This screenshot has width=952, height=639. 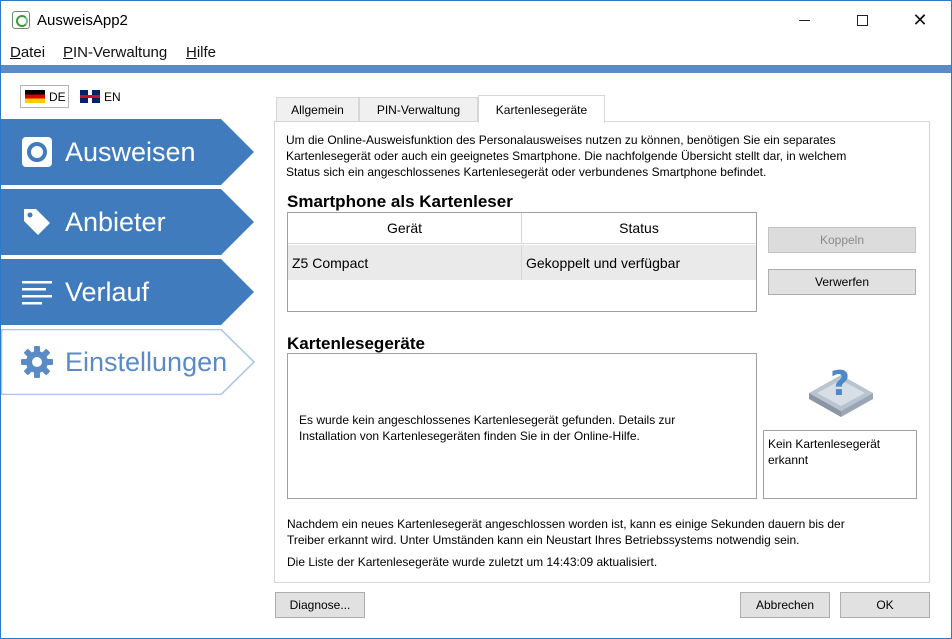 What do you see at coordinates (37, 152) in the screenshot?
I see `id-icon` at bounding box center [37, 152].